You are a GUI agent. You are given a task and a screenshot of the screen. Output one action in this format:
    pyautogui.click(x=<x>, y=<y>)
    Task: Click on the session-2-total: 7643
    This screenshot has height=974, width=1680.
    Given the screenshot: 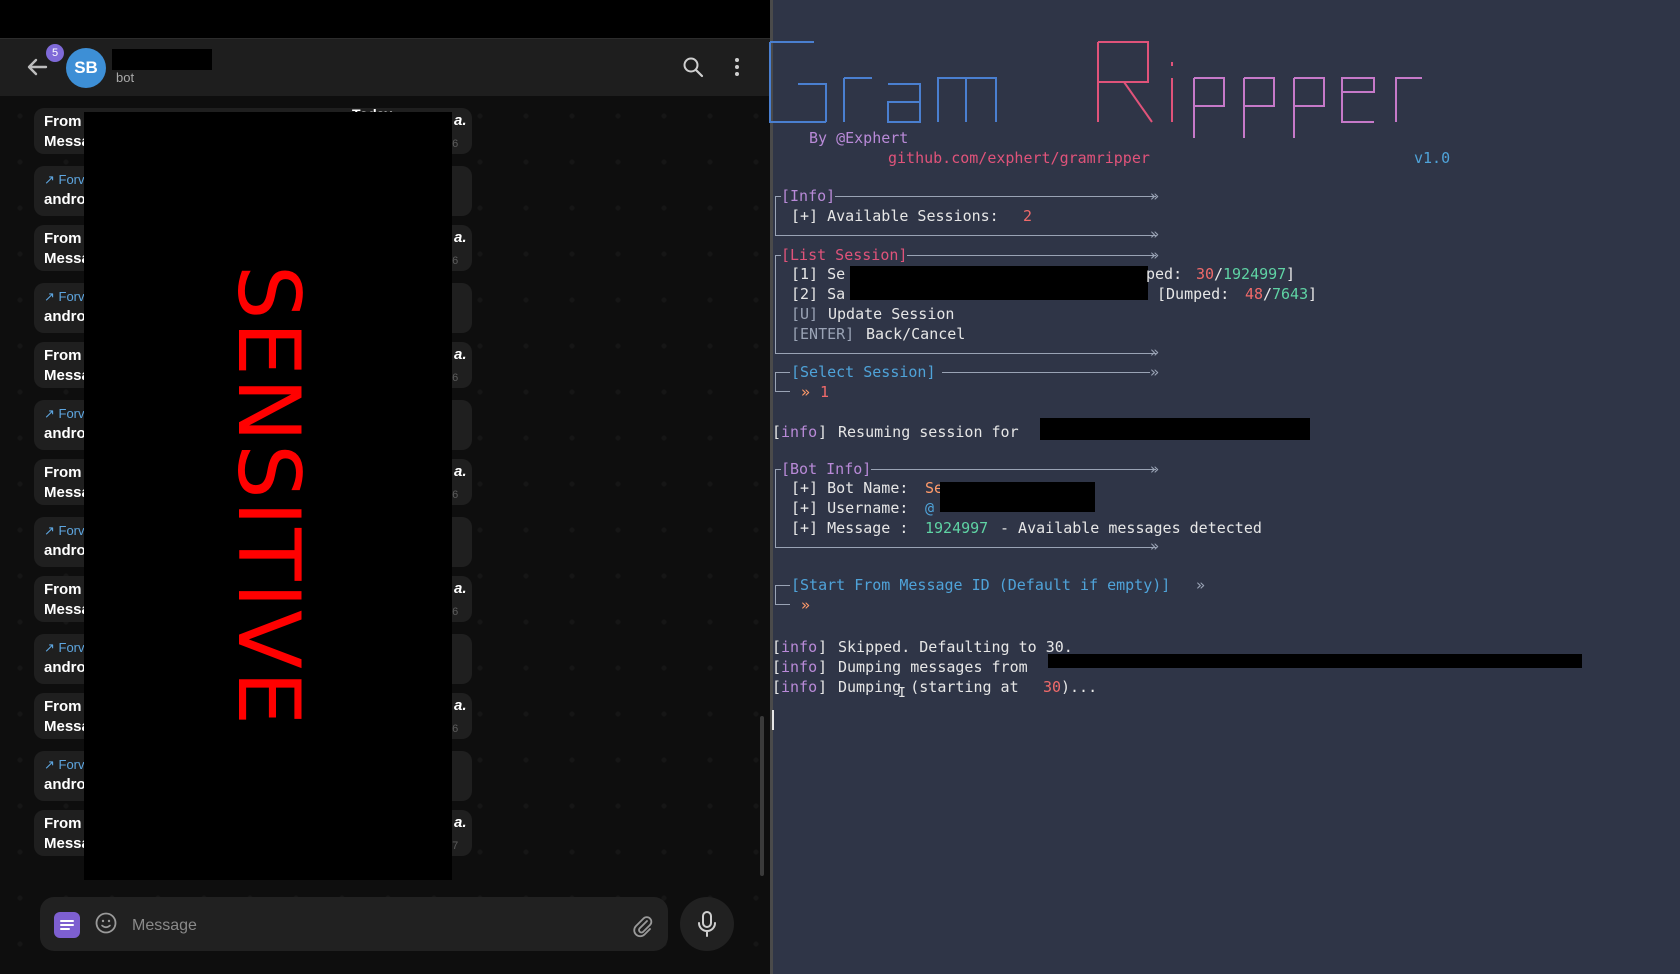 What is the action you would take?
    pyautogui.click(x=1290, y=294)
    